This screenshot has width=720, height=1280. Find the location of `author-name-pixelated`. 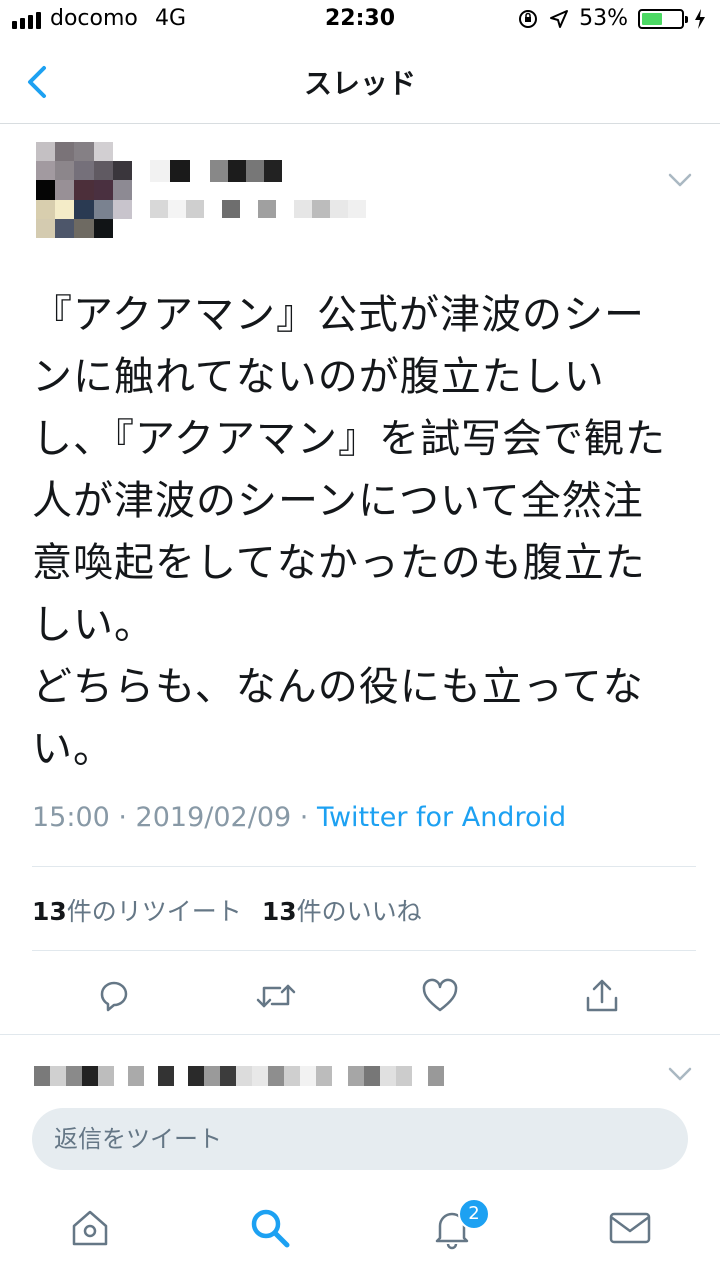

author-name-pixelated is located at coordinates (216, 171).